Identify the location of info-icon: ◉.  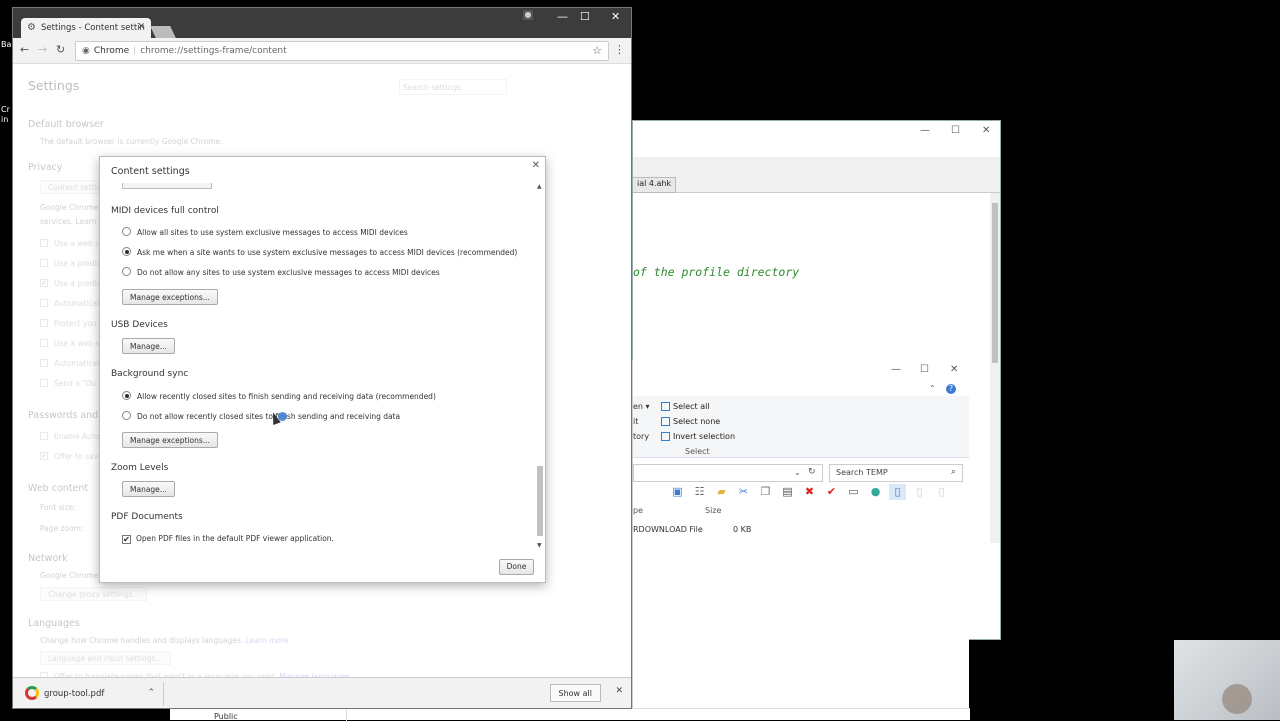
(86, 51).